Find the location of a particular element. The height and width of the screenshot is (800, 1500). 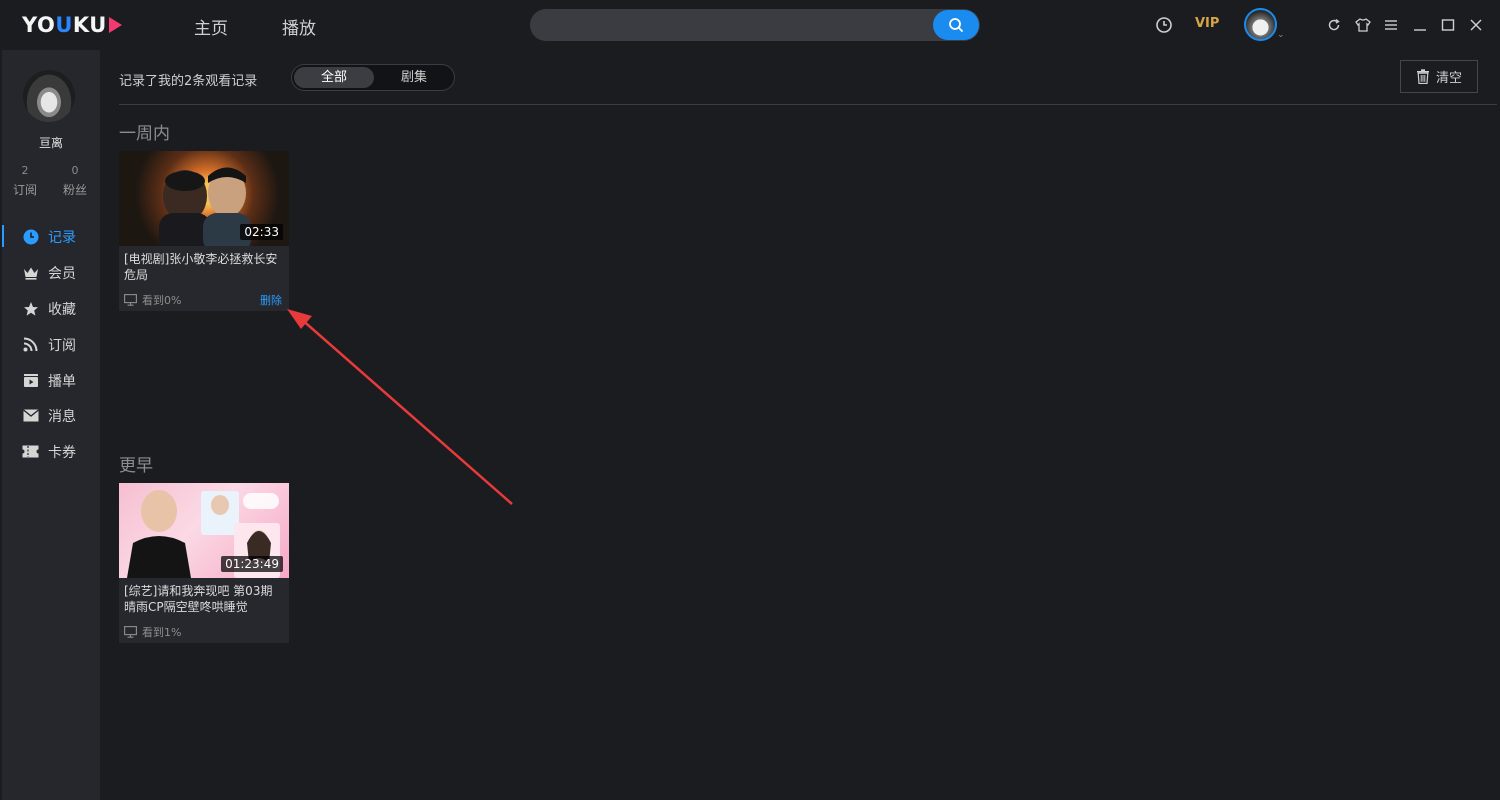

search-icon is located at coordinates (956, 25).